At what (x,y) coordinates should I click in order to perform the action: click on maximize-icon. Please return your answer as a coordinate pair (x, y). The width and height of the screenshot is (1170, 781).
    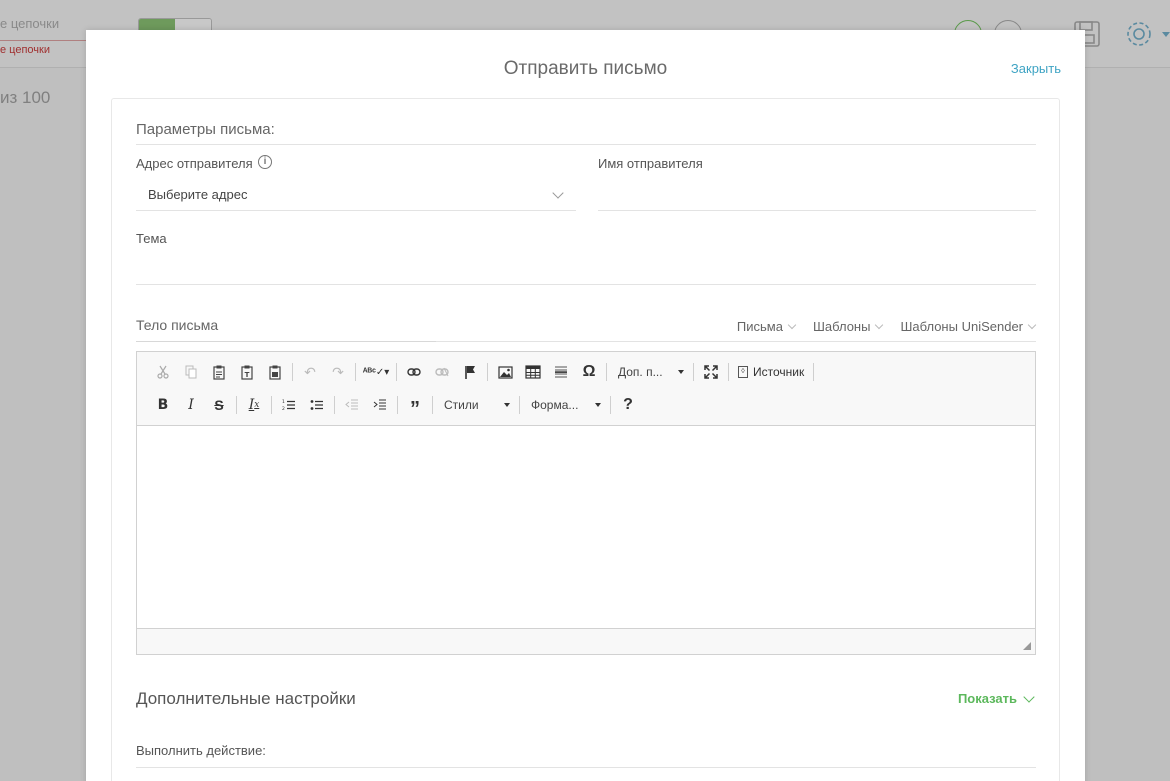
    Looking at the image, I should click on (711, 372).